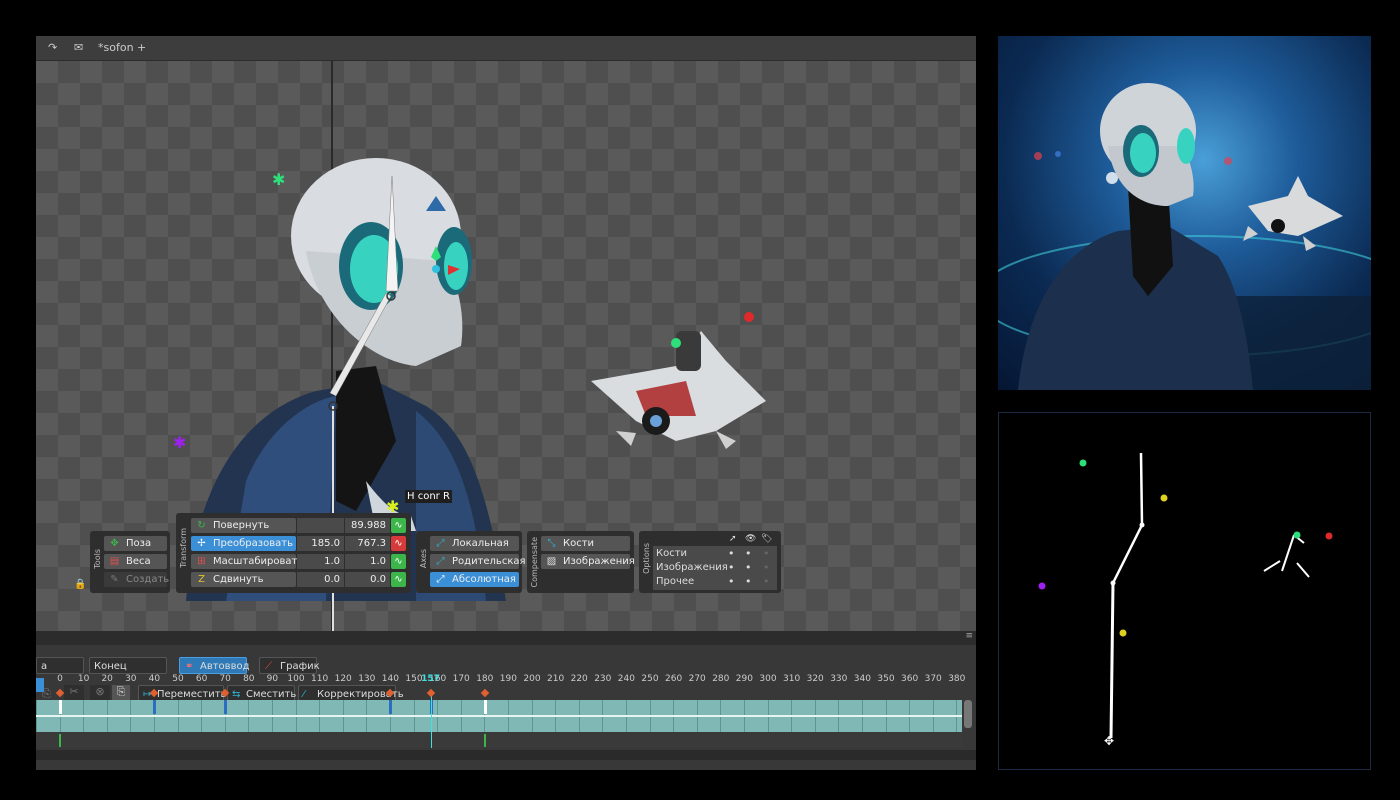 The height and width of the screenshot is (800, 1400). Describe the element at coordinates (367, 579) in the screenshot. I see `shear-y-value: 0.0` at that location.